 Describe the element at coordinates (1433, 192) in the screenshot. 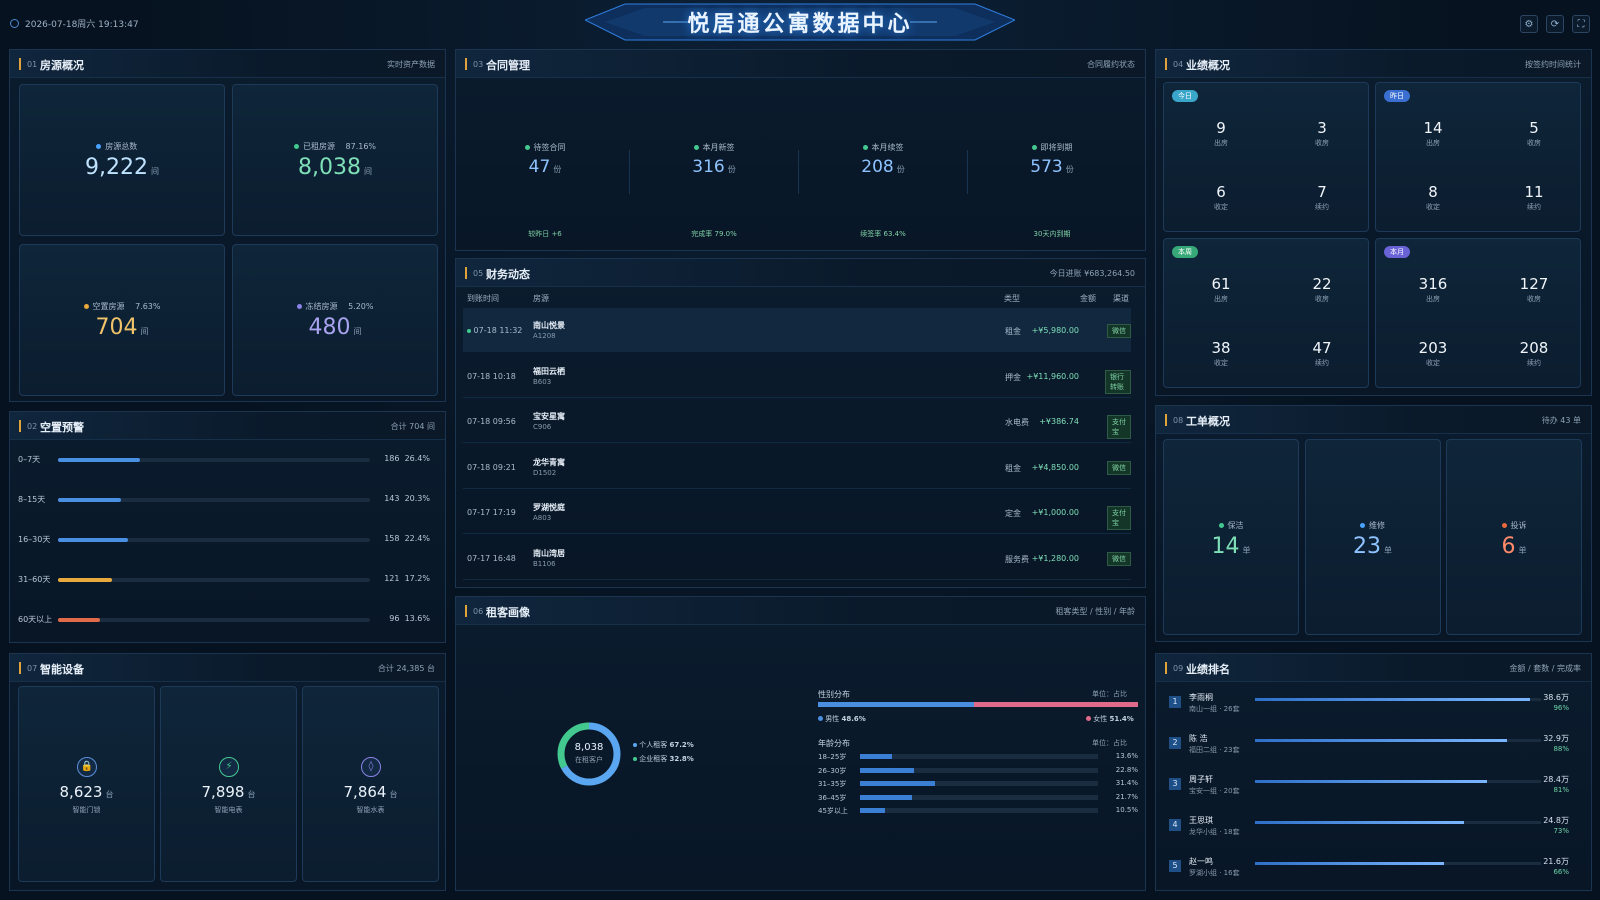

I see `perf-value: 8` at that location.